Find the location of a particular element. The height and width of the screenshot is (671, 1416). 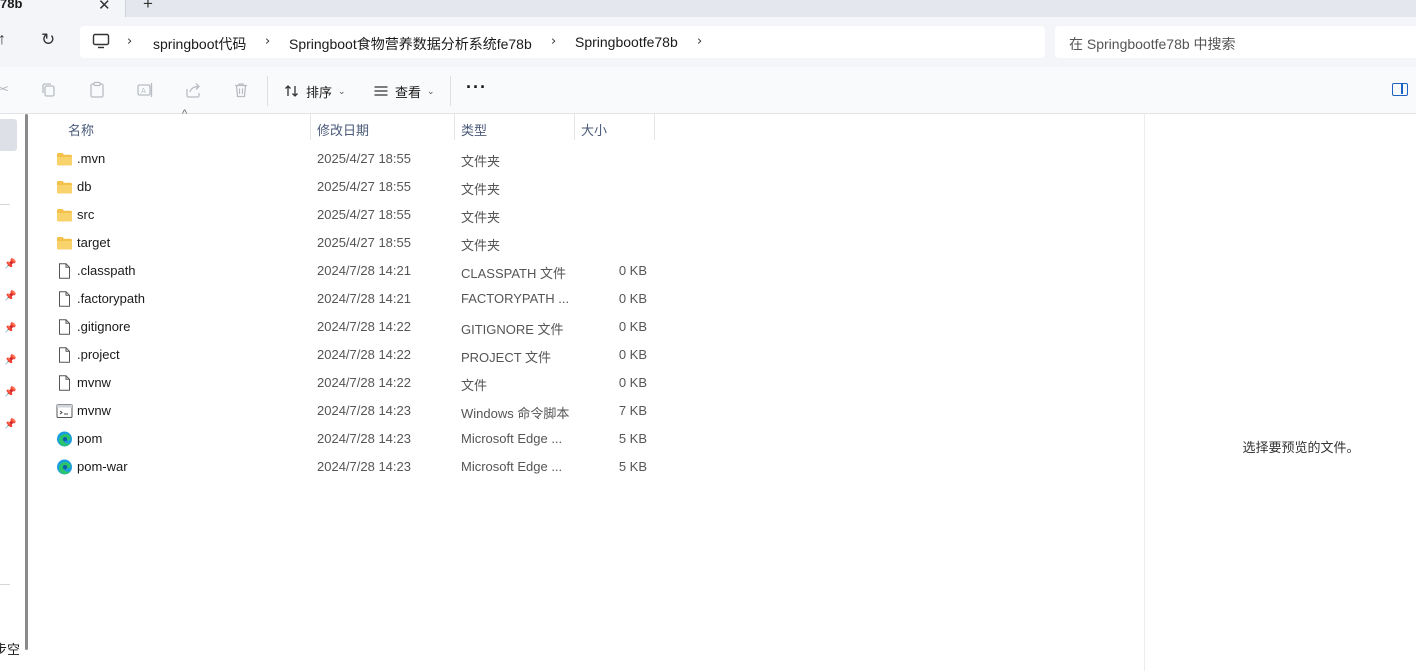

file-name: pom is located at coordinates (90, 438).